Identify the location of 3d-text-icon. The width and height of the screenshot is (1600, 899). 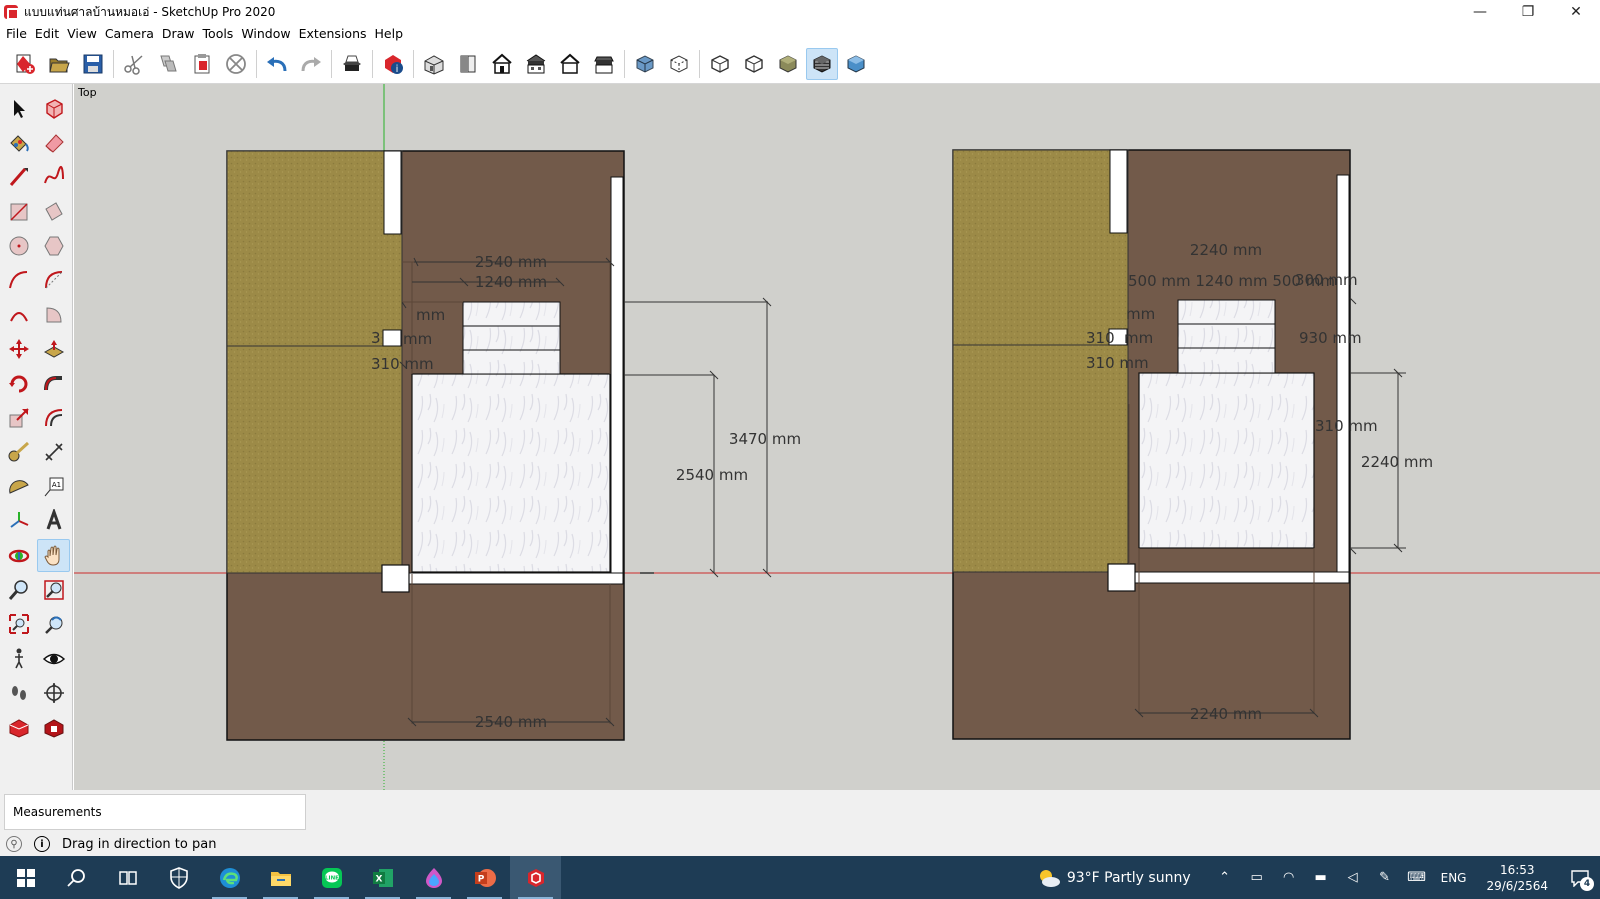
(53, 521).